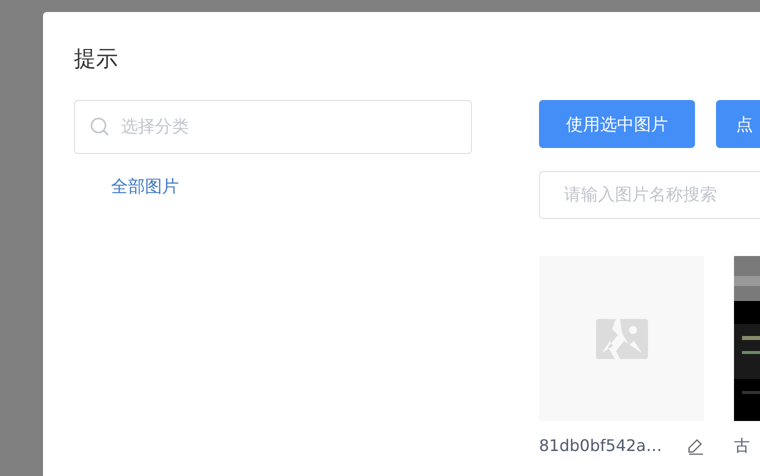  What do you see at coordinates (622, 338) in the screenshot?
I see `broken-image-icon` at bounding box center [622, 338].